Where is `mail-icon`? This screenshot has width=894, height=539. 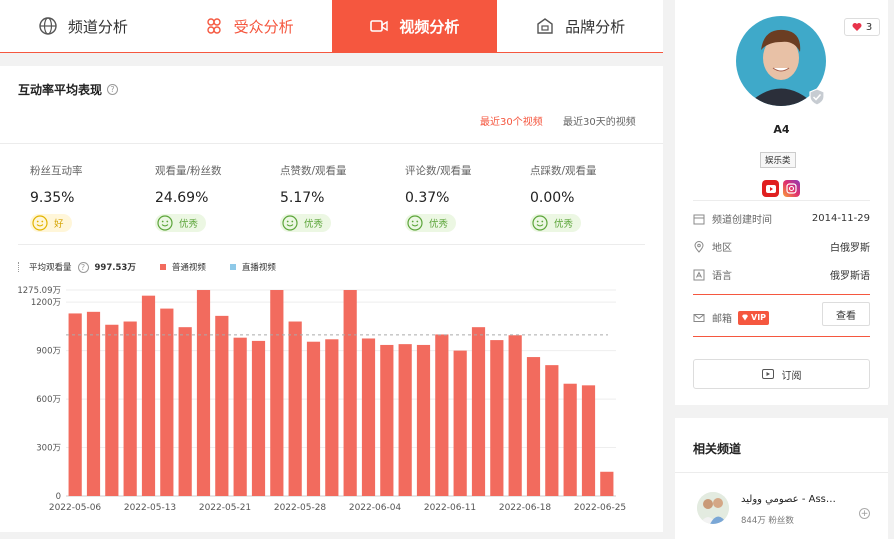 mail-icon is located at coordinates (699, 317).